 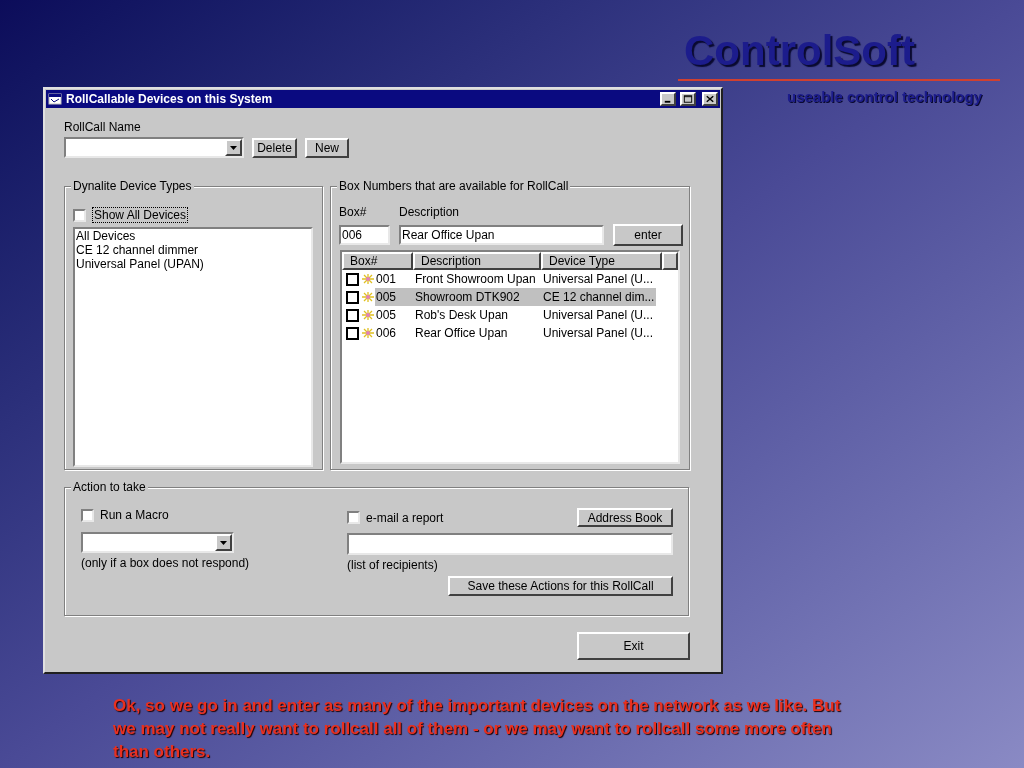 I want to click on table-cell-text: 006, so click(x=386, y=333).